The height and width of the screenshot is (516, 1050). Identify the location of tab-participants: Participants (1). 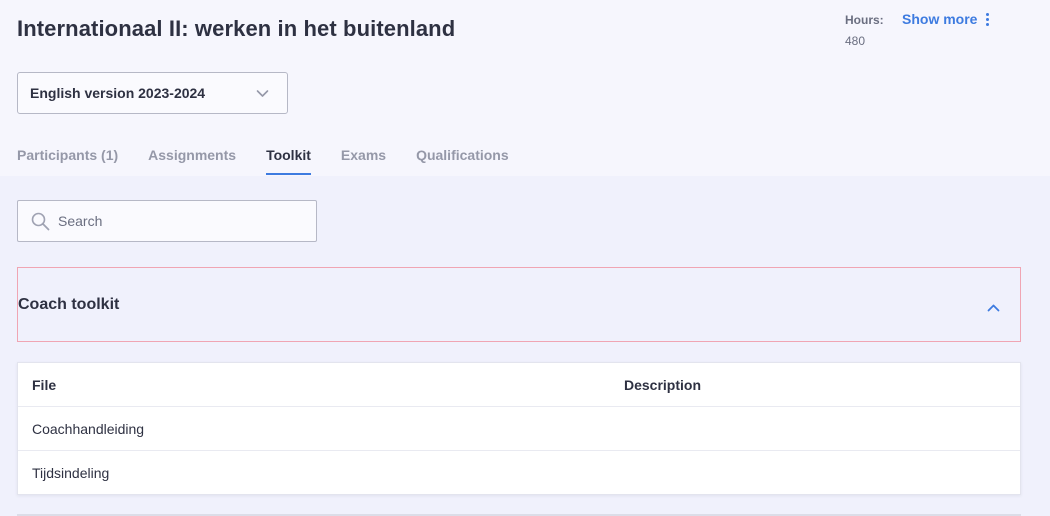
(67, 158).